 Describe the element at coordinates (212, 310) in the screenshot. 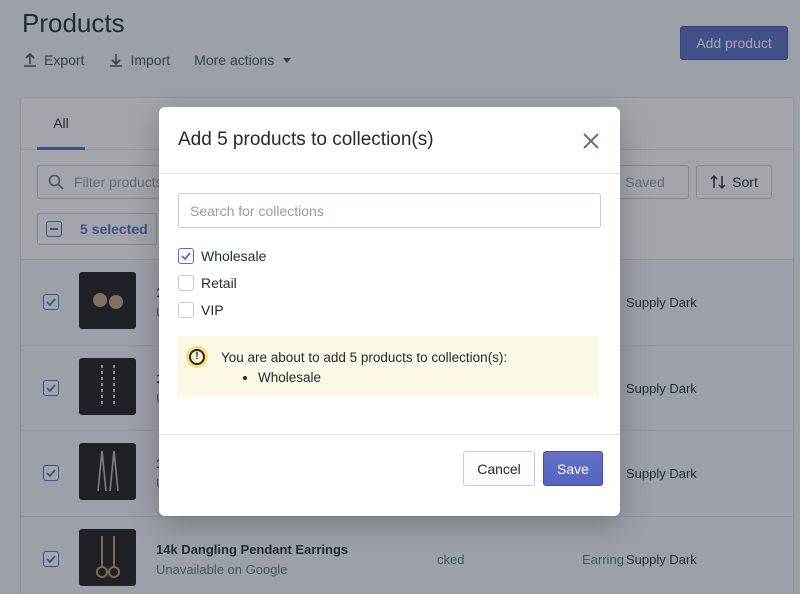

I see `vip-label: VIP` at that location.